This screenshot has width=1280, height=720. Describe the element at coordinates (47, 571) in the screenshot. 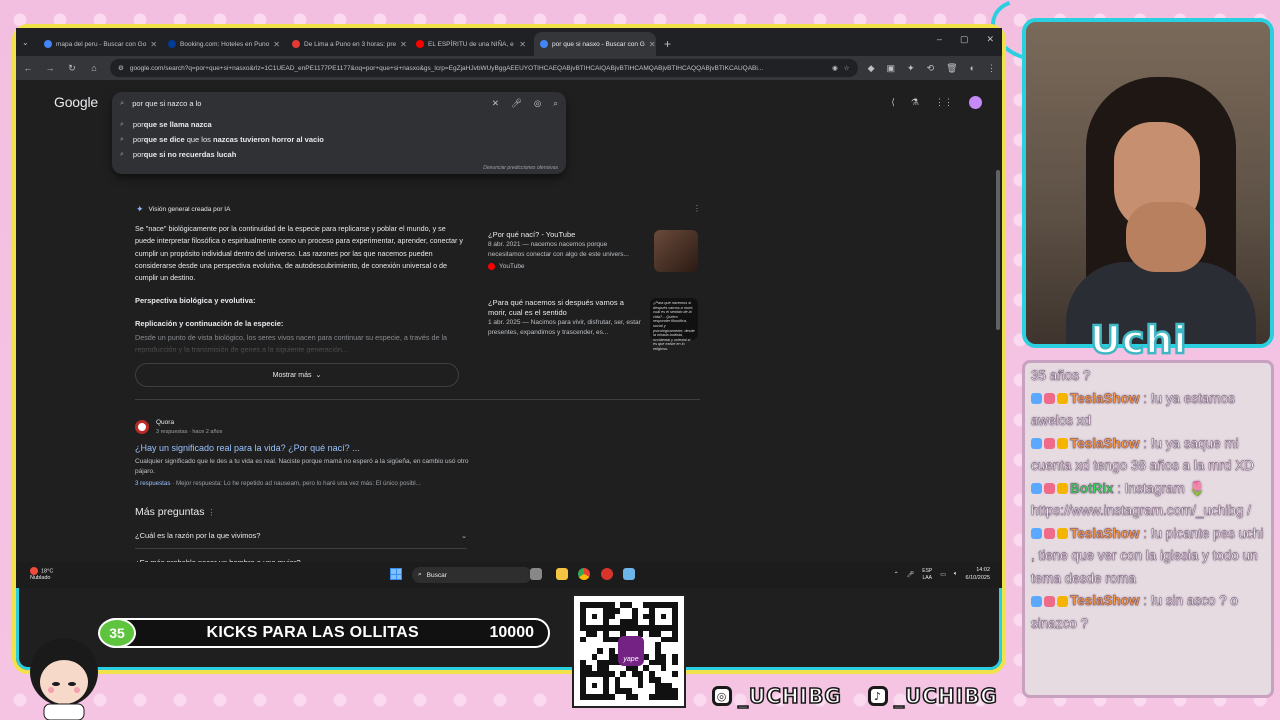

I see `weather-temp: 18°C` at that location.